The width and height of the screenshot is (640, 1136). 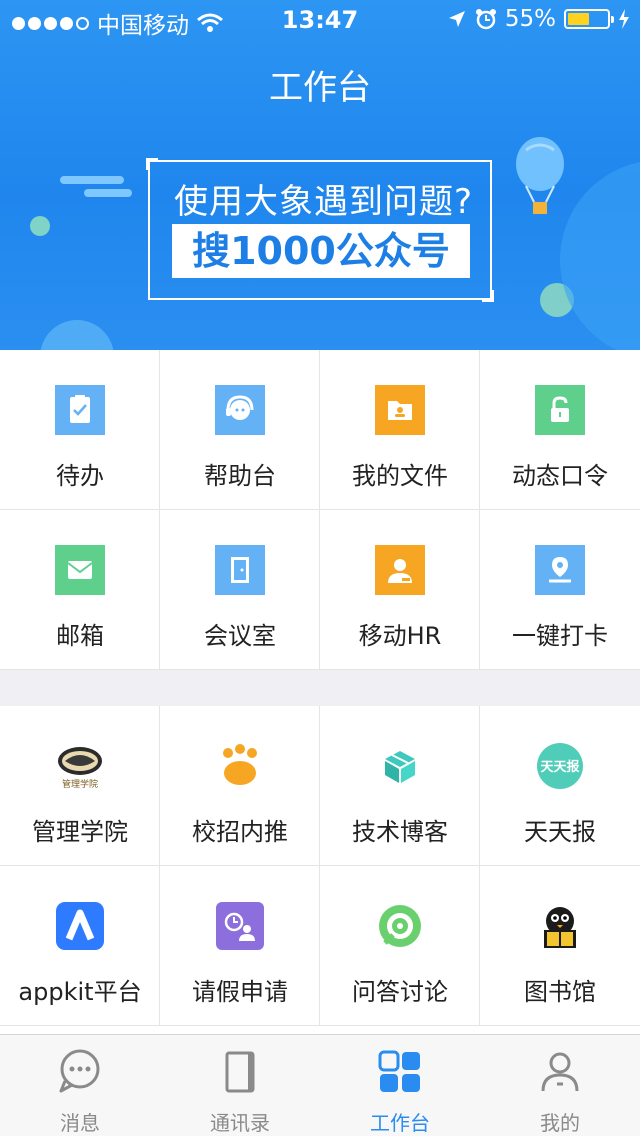 I want to click on grid-item-appkit-logo: appkit平台, so click(x=80, y=946).